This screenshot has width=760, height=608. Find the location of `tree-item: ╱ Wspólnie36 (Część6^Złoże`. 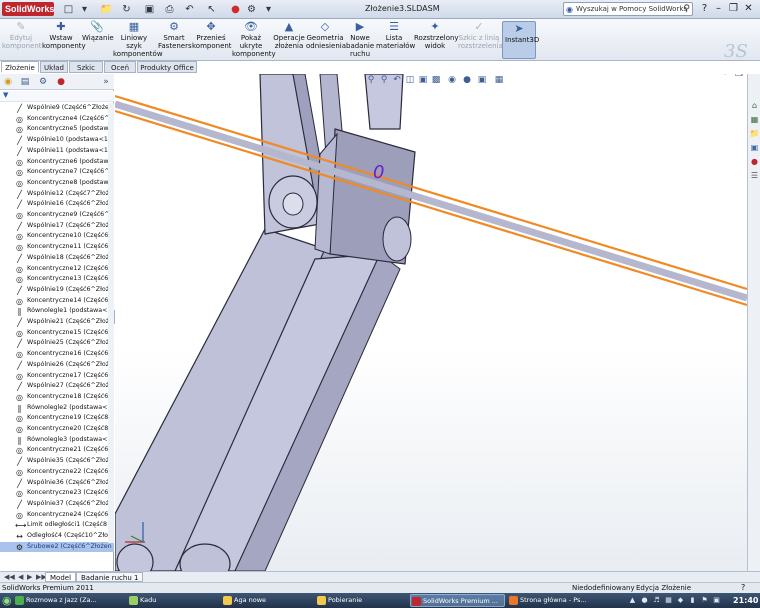

tree-item: ╱ Wspólnie36 (Część6^Złoże is located at coordinates (57, 483).